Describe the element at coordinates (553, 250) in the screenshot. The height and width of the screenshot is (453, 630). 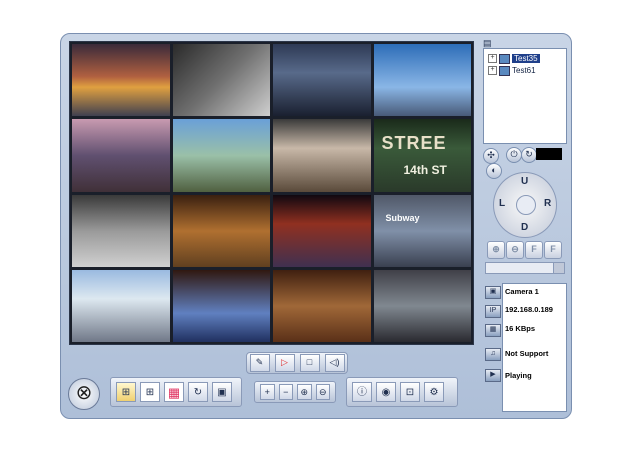
I see `focus-far-button: F` at that location.